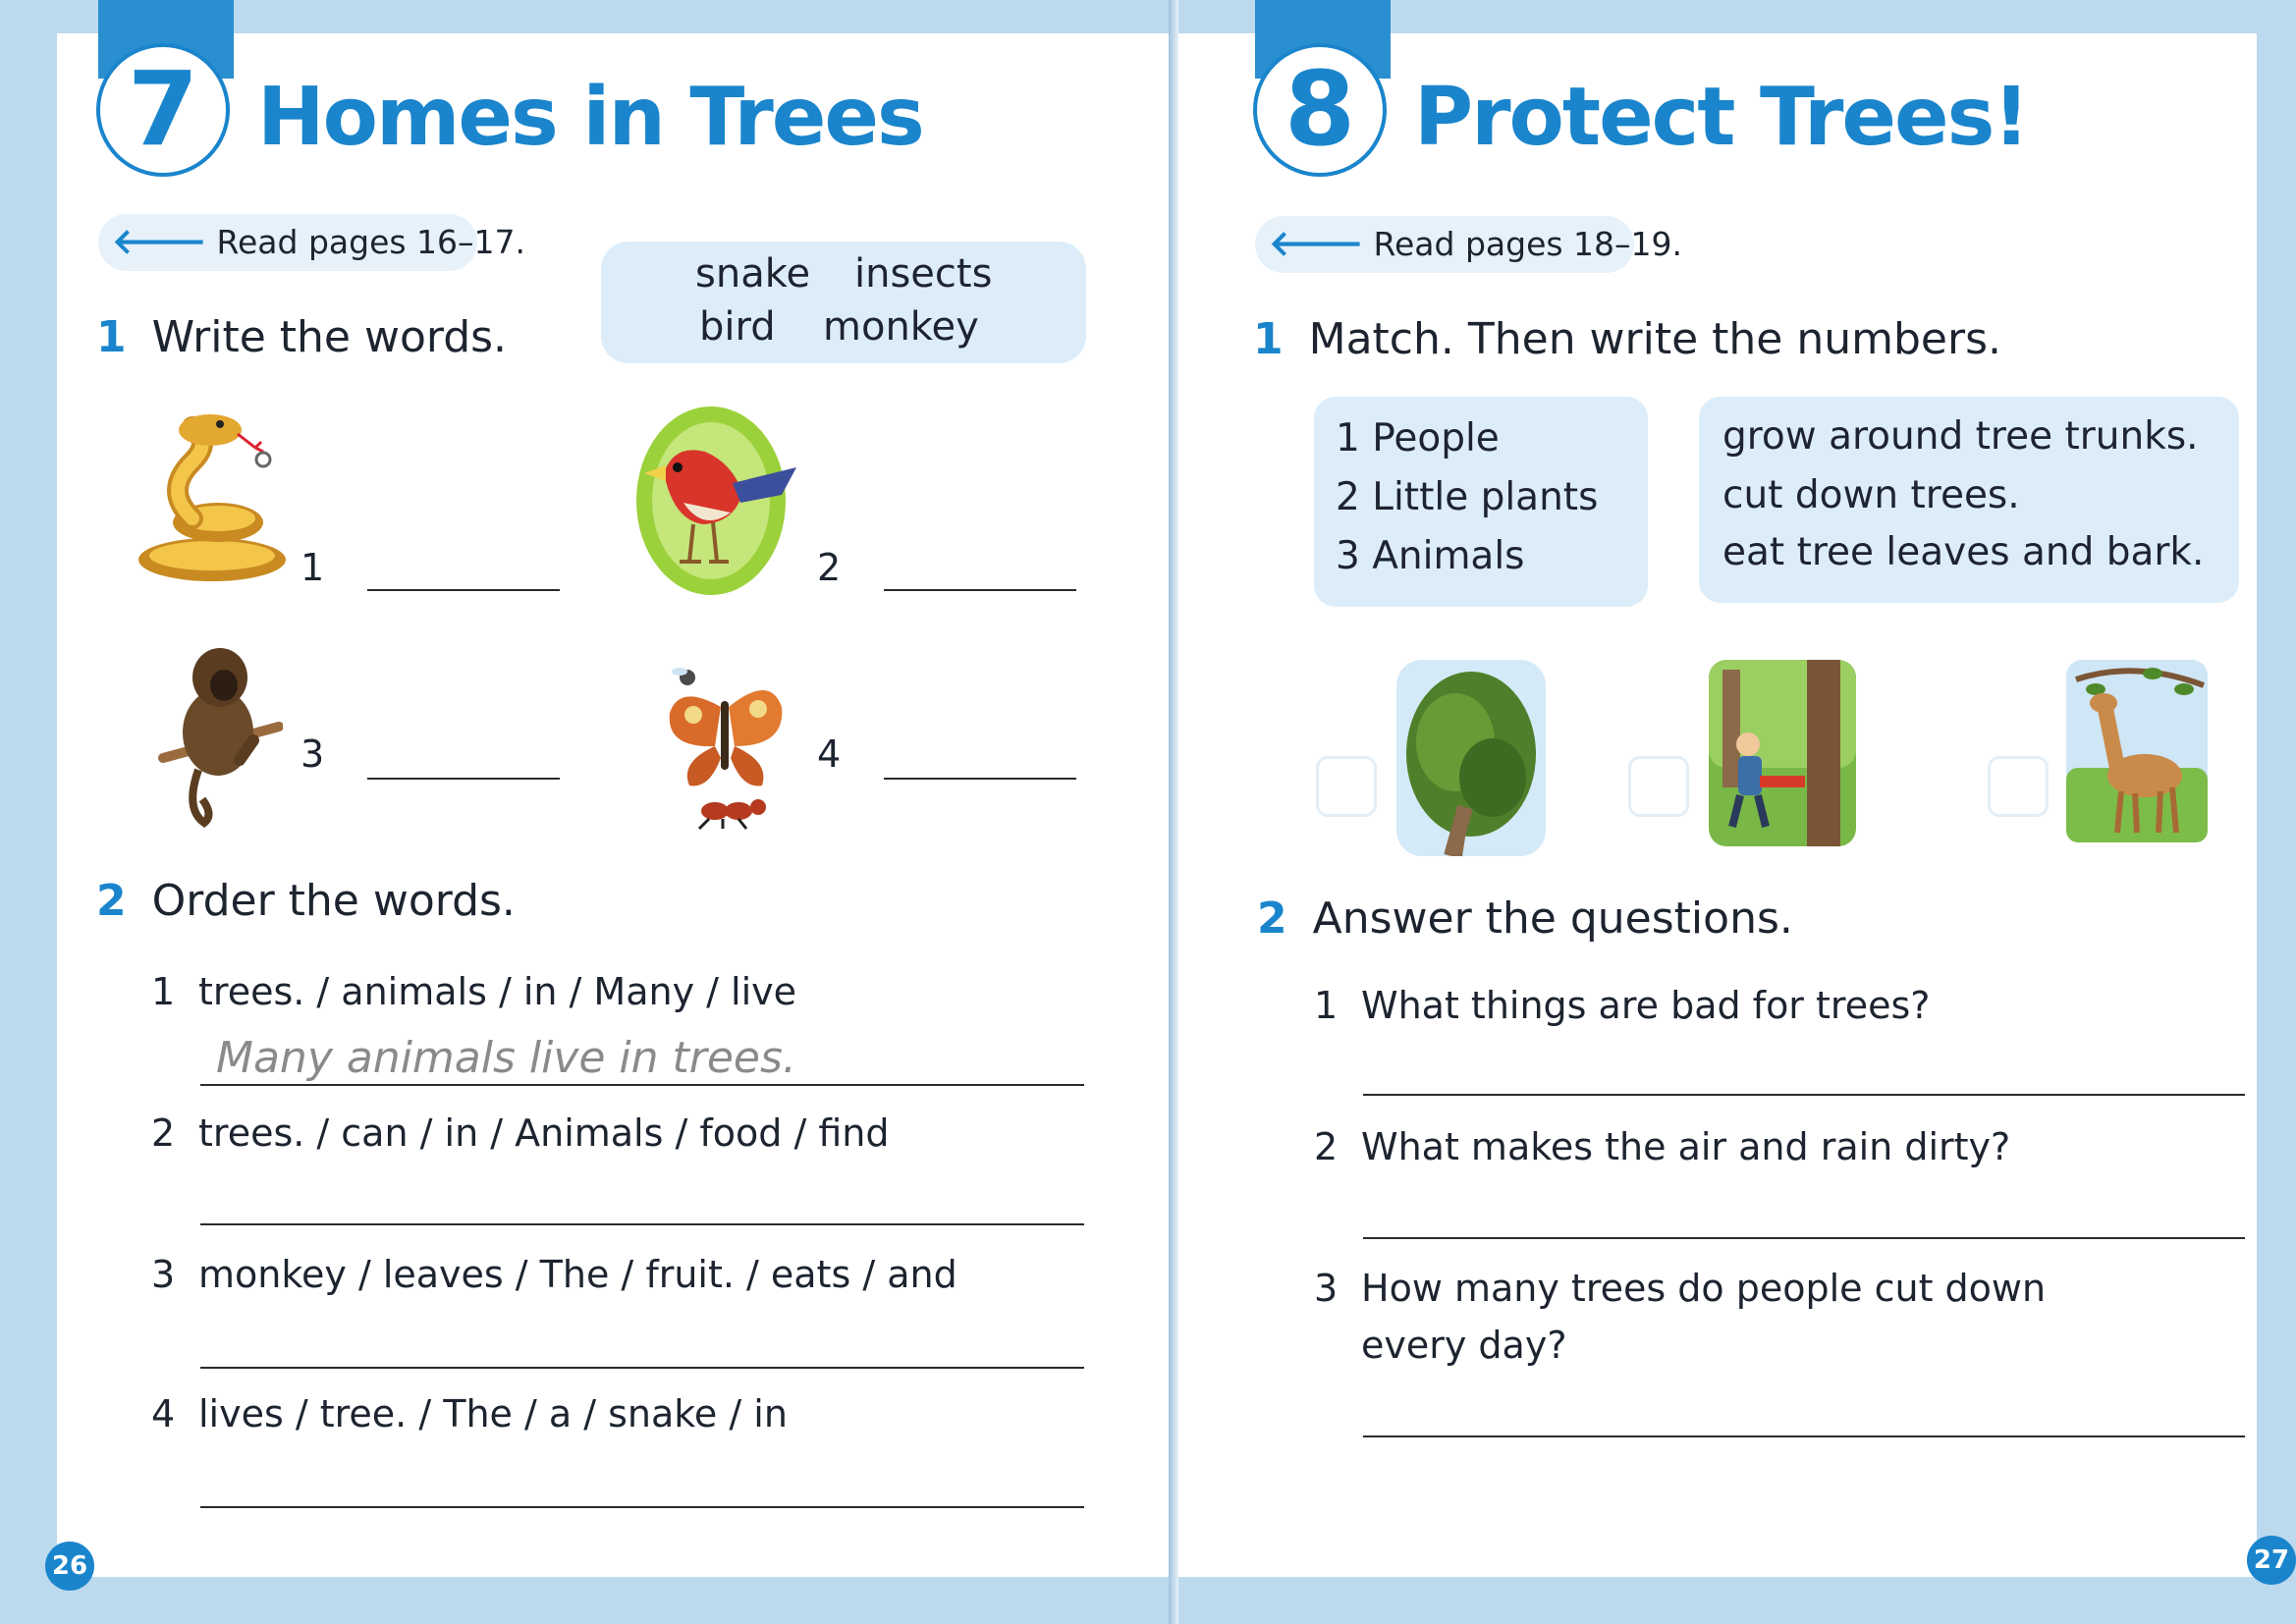  I want to click on exercise-instruction: Match. Then write the numbers., so click(1654, 339).